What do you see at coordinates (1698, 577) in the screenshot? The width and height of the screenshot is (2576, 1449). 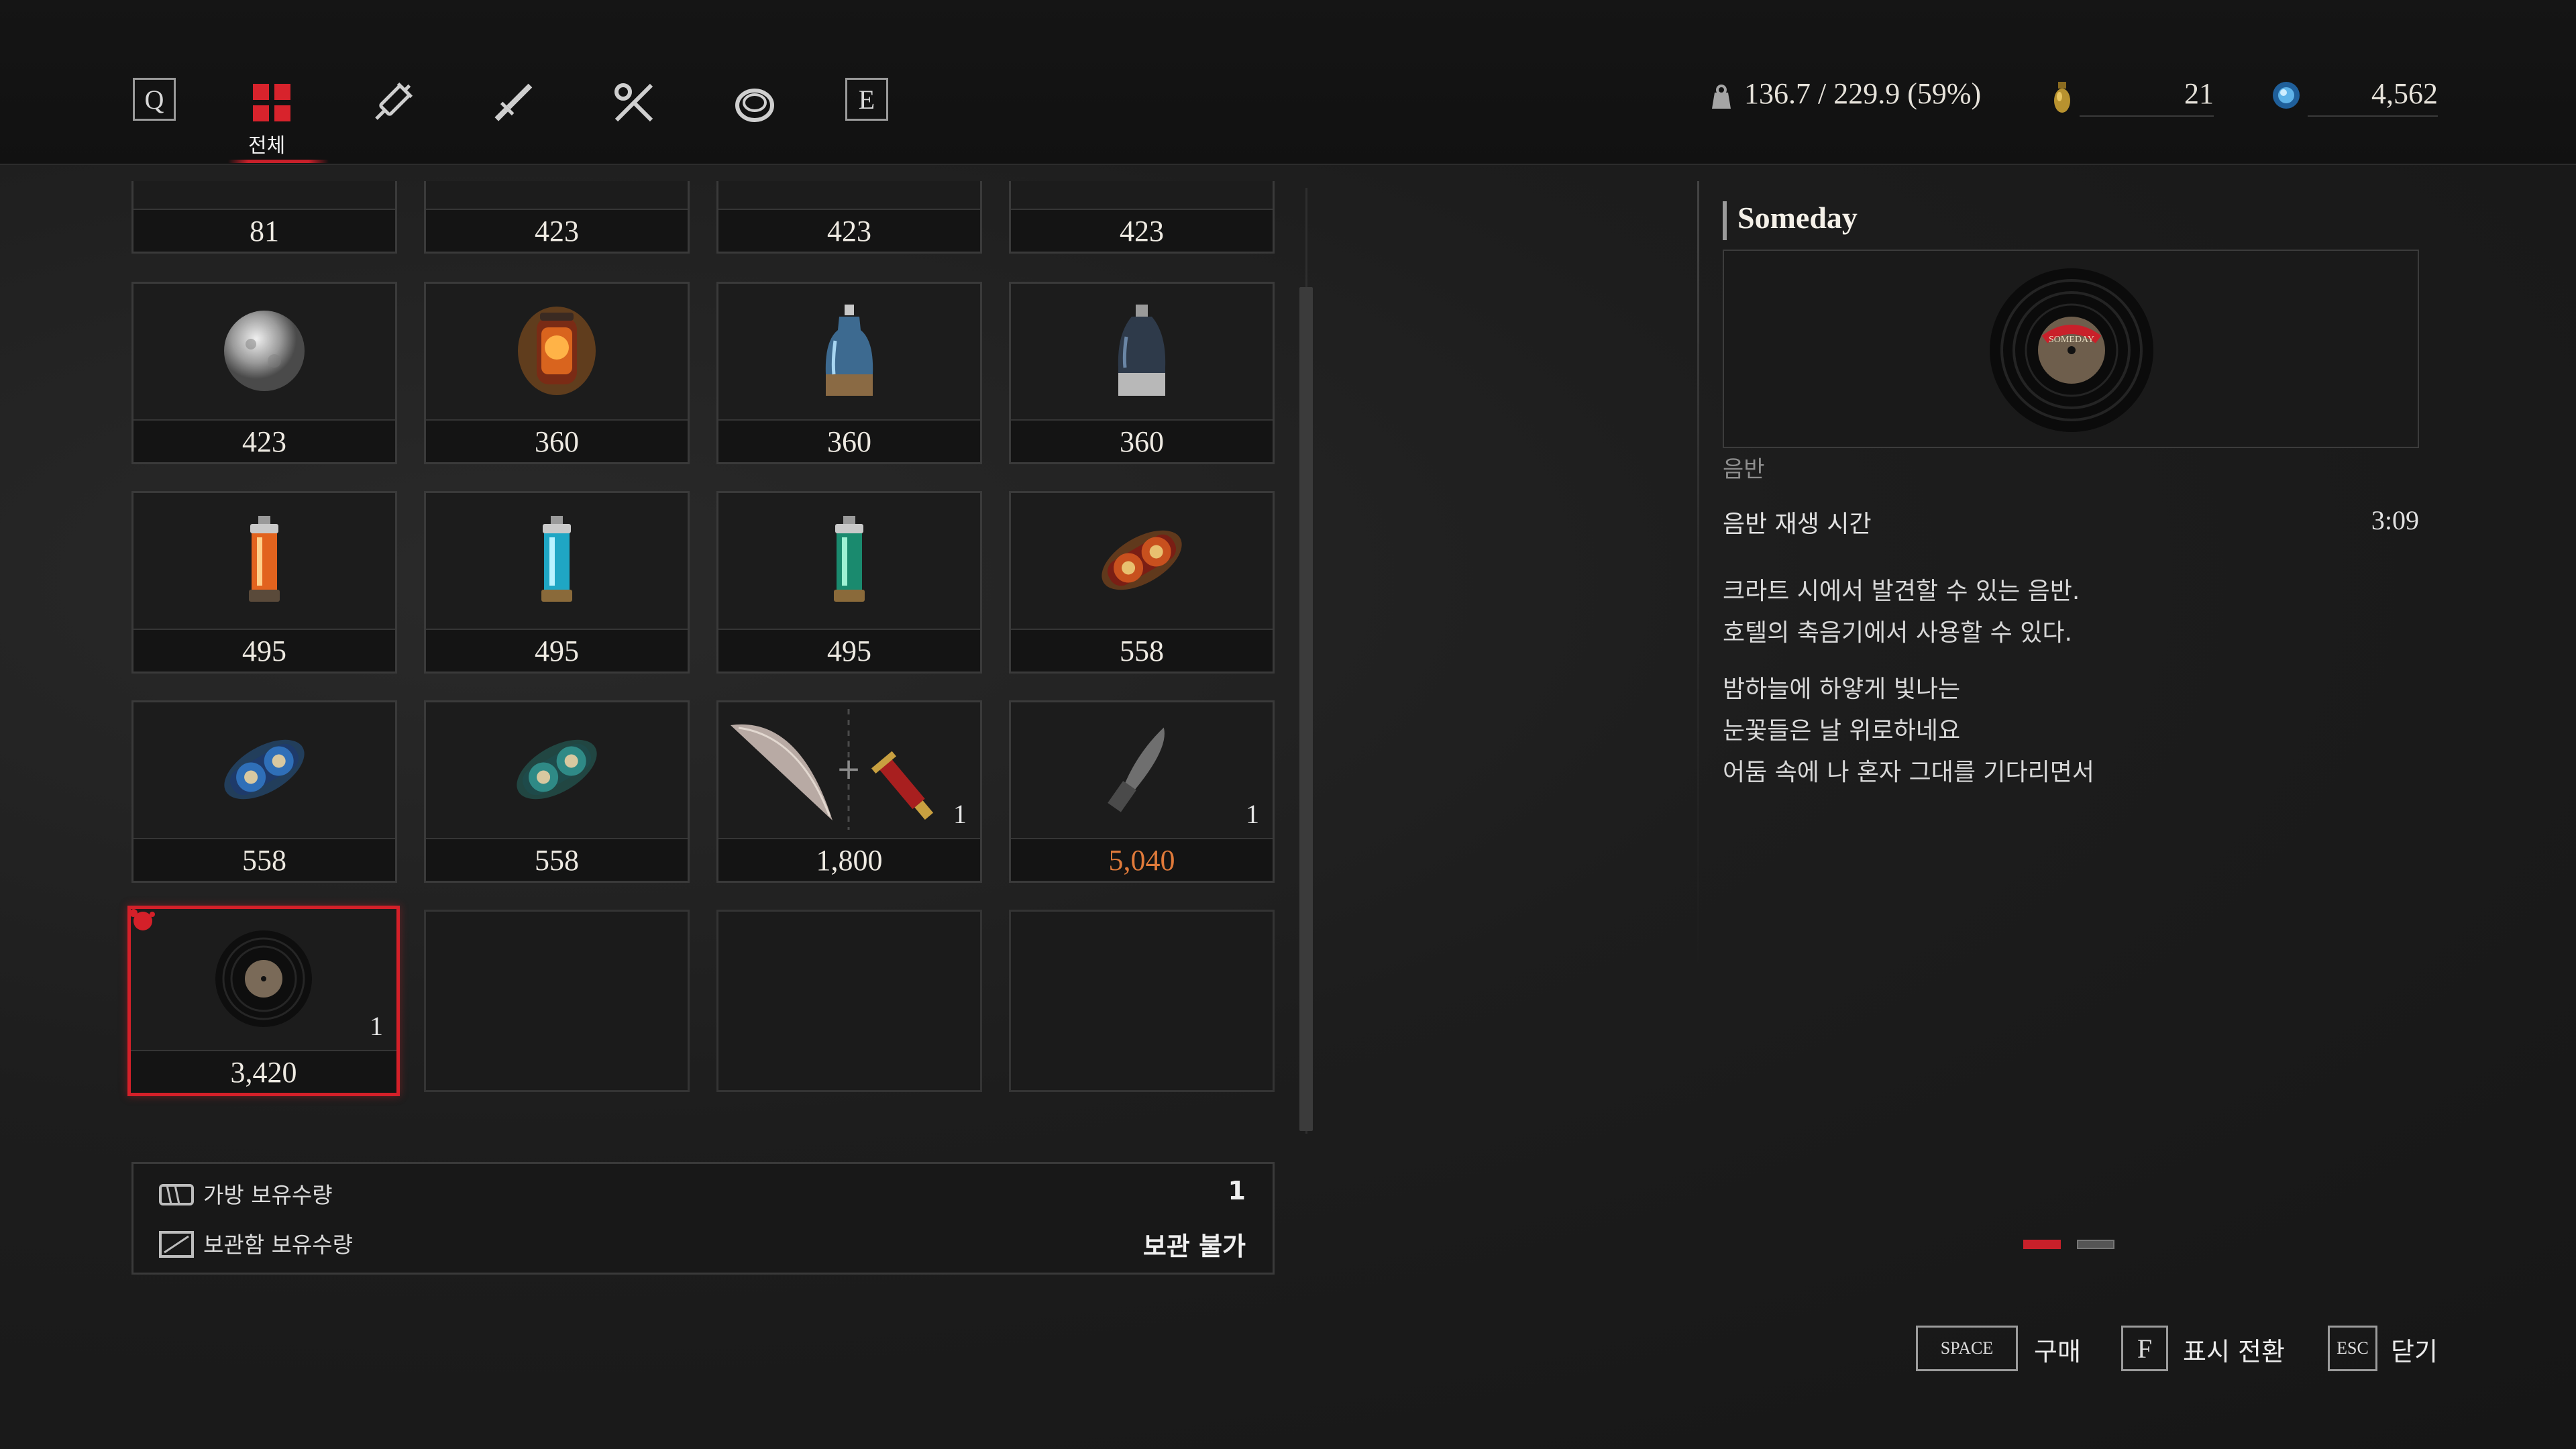 I see `detail-divider` at bounding box center [1698, 577].